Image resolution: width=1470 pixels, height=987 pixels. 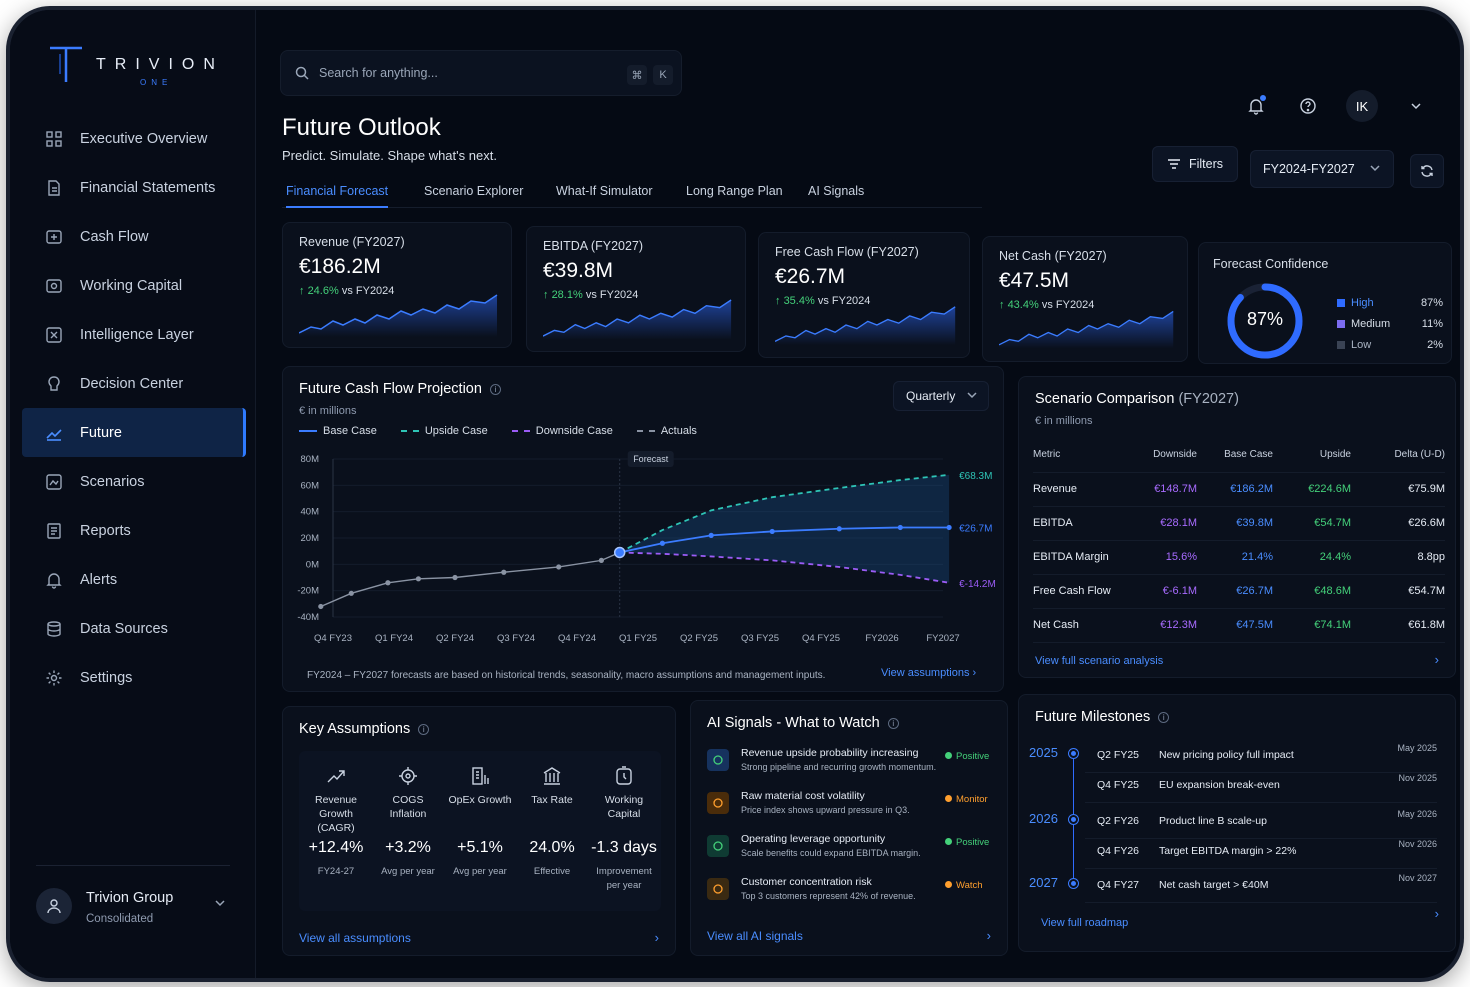 What do you see at coordinates (408, 831) in the screenshot?
I see `assumption-cogs-inflation: COGS Inflation +3.2% Avg per year` at bounding box center [408, 831].